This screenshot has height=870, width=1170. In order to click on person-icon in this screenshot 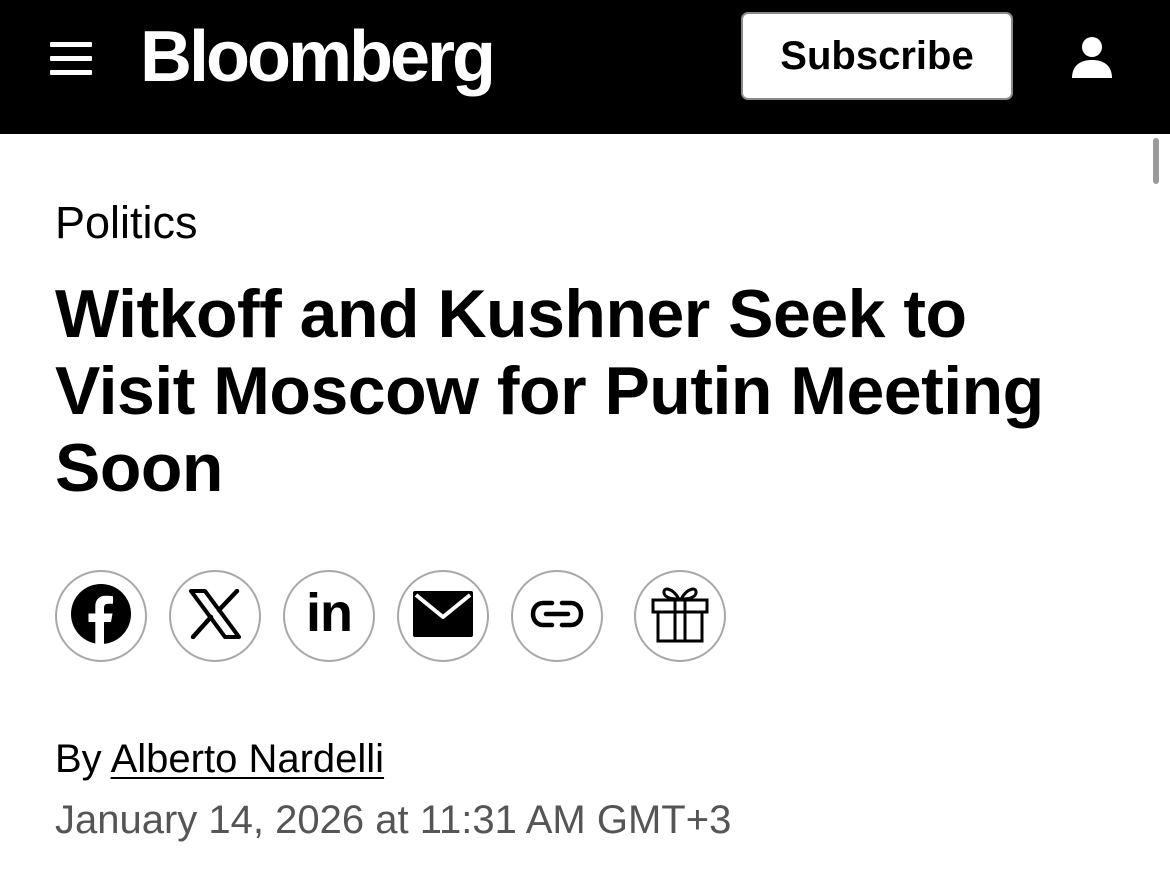, I will do `click(1092, 58)`.